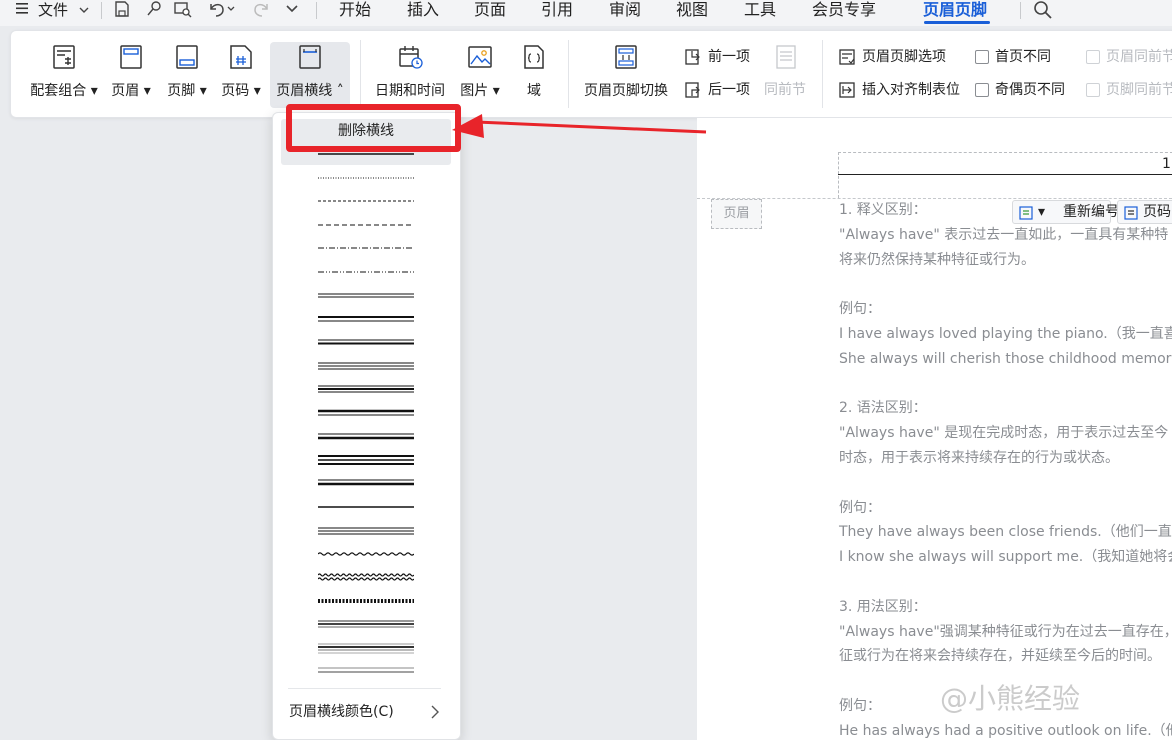 The height and width of the screenshot is (740, 1172). I want to click on tab-home: 开始, so click(355, 10).